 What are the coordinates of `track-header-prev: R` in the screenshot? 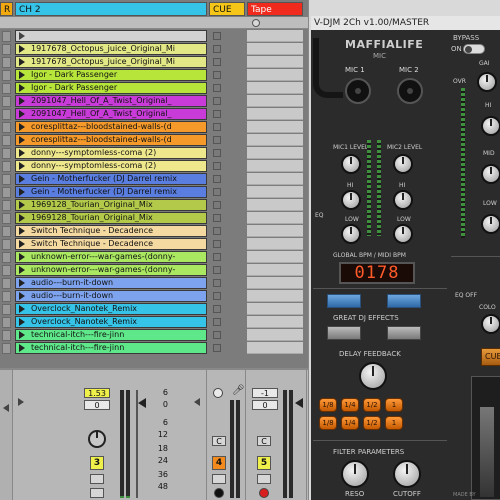 It's located at (6, 9).